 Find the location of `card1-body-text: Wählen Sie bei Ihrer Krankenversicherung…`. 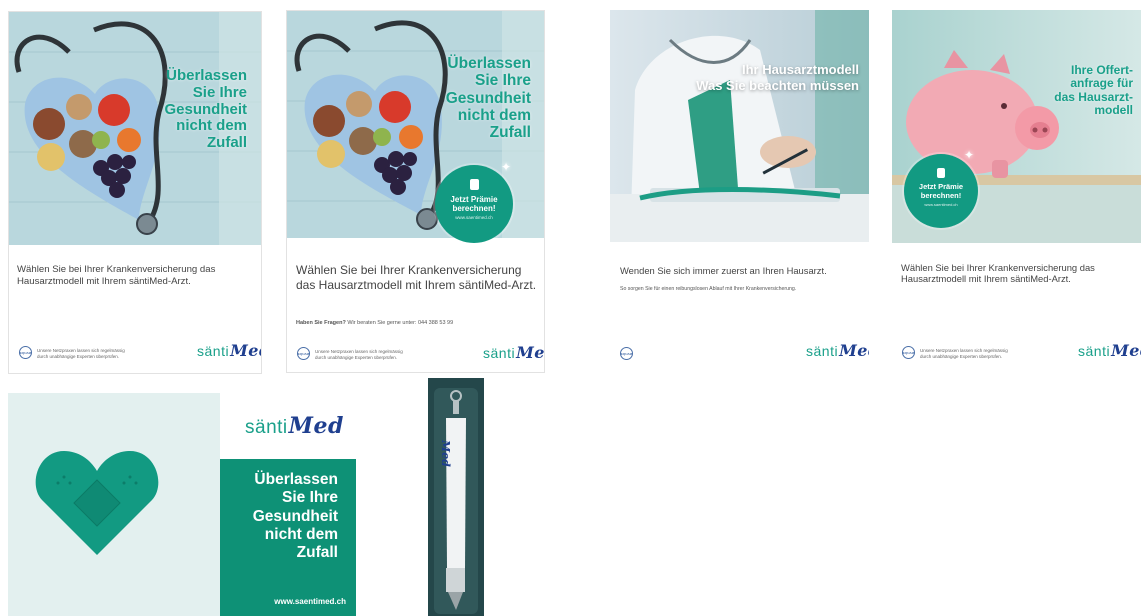

card1-body-text: Wählen Sie bei Ihrer Krankenversicherung… is located at coordinates (116, 275).